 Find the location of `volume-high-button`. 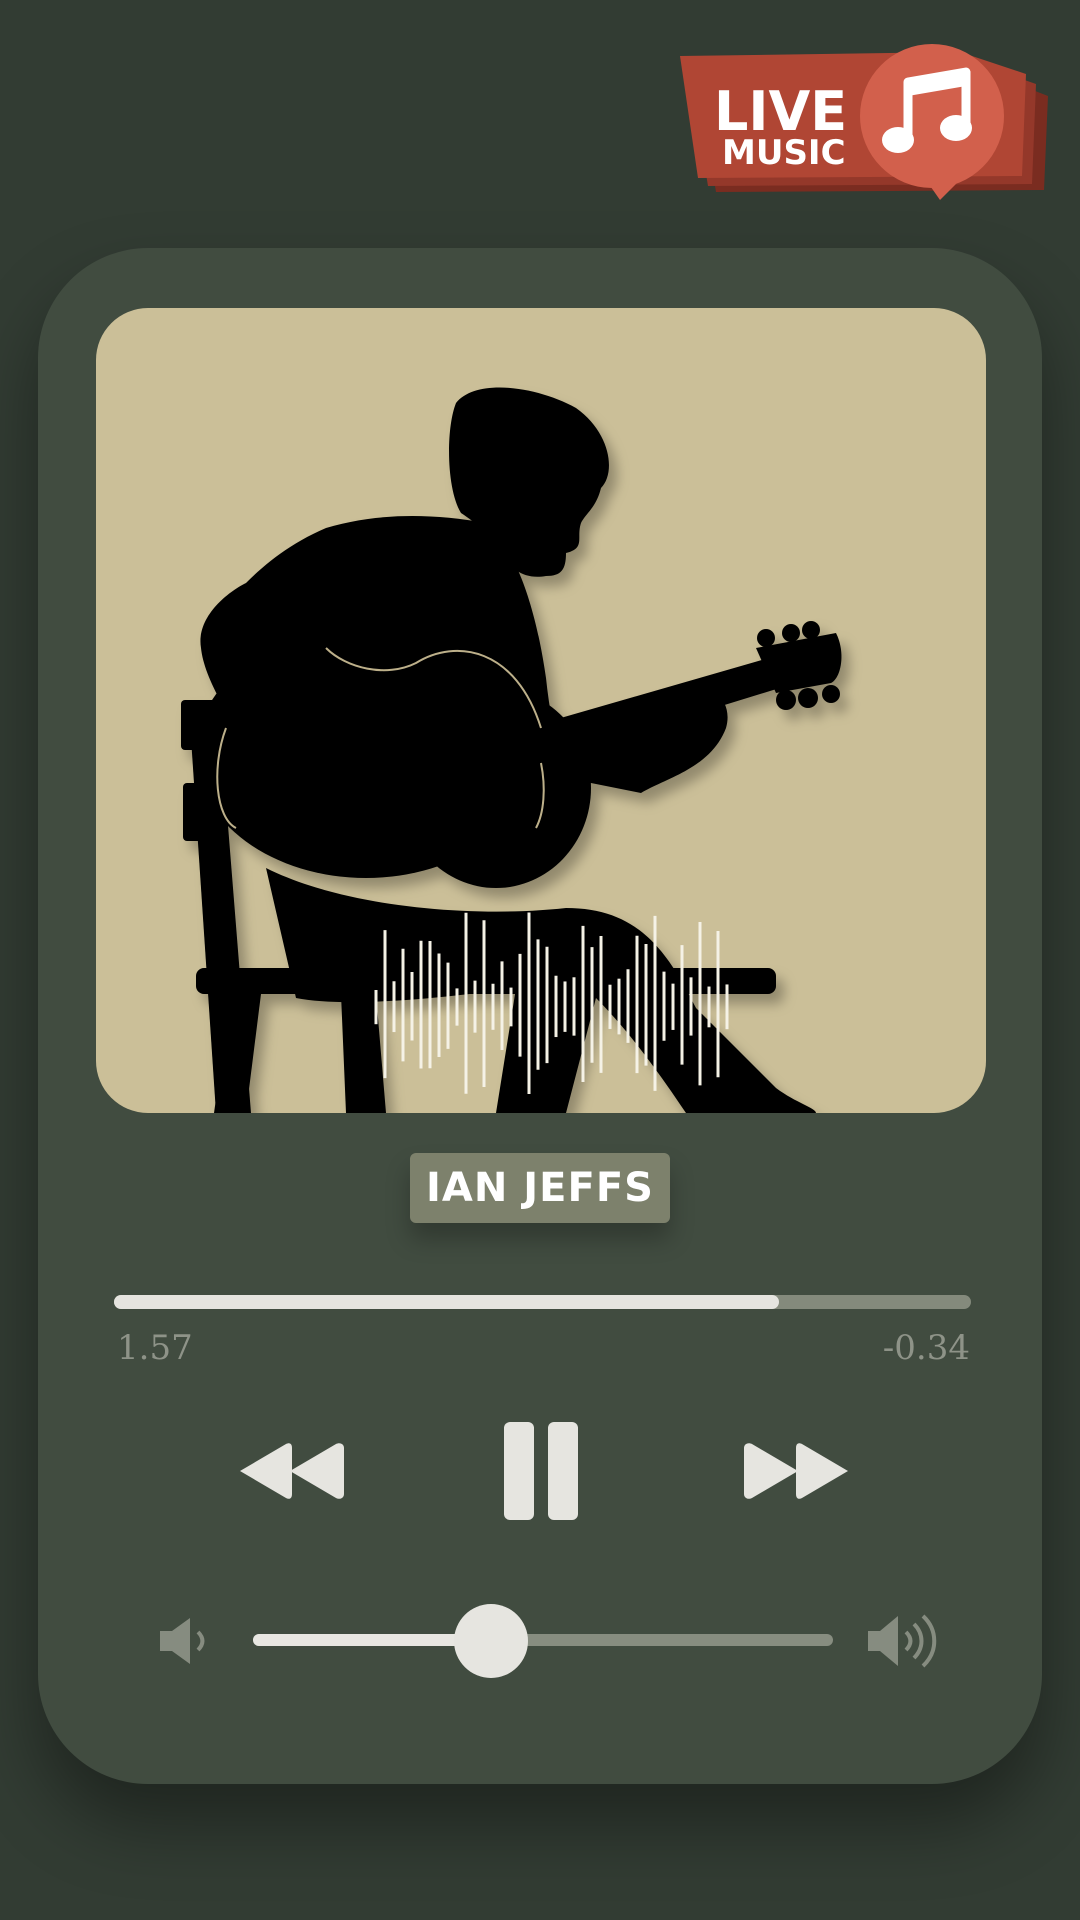

volume-high-button is located at coordinates (903, 1641).